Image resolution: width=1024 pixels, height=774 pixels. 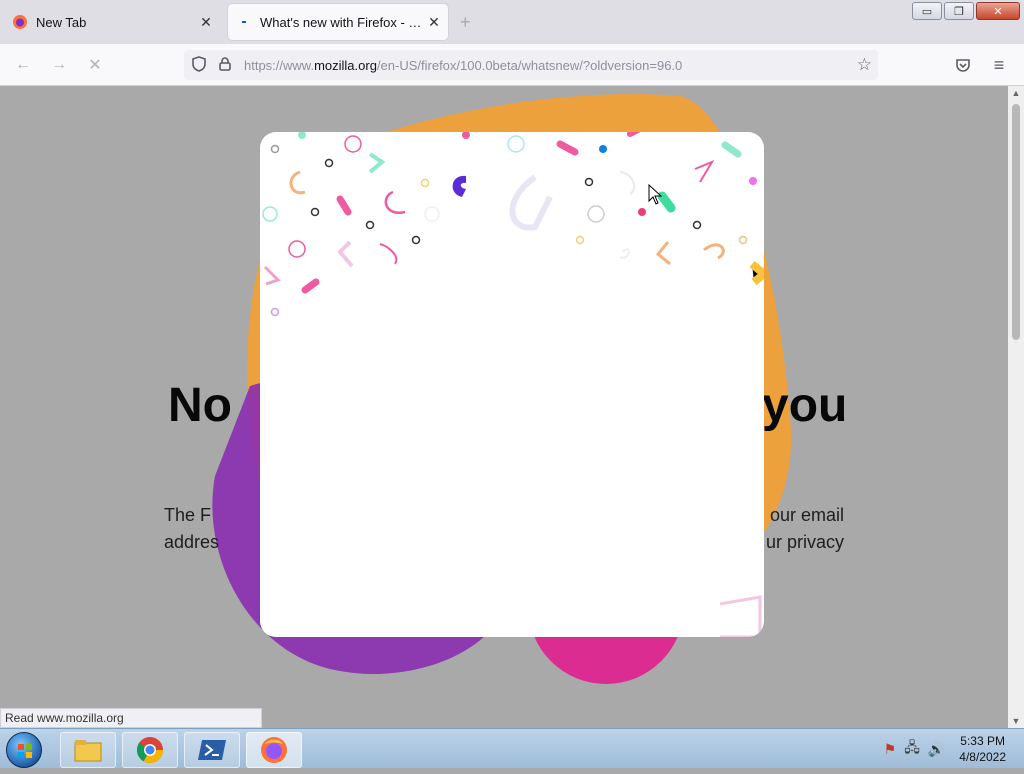 I want to click on window-controls: ▭ ❐ ✕, so click(x=966, y=11).